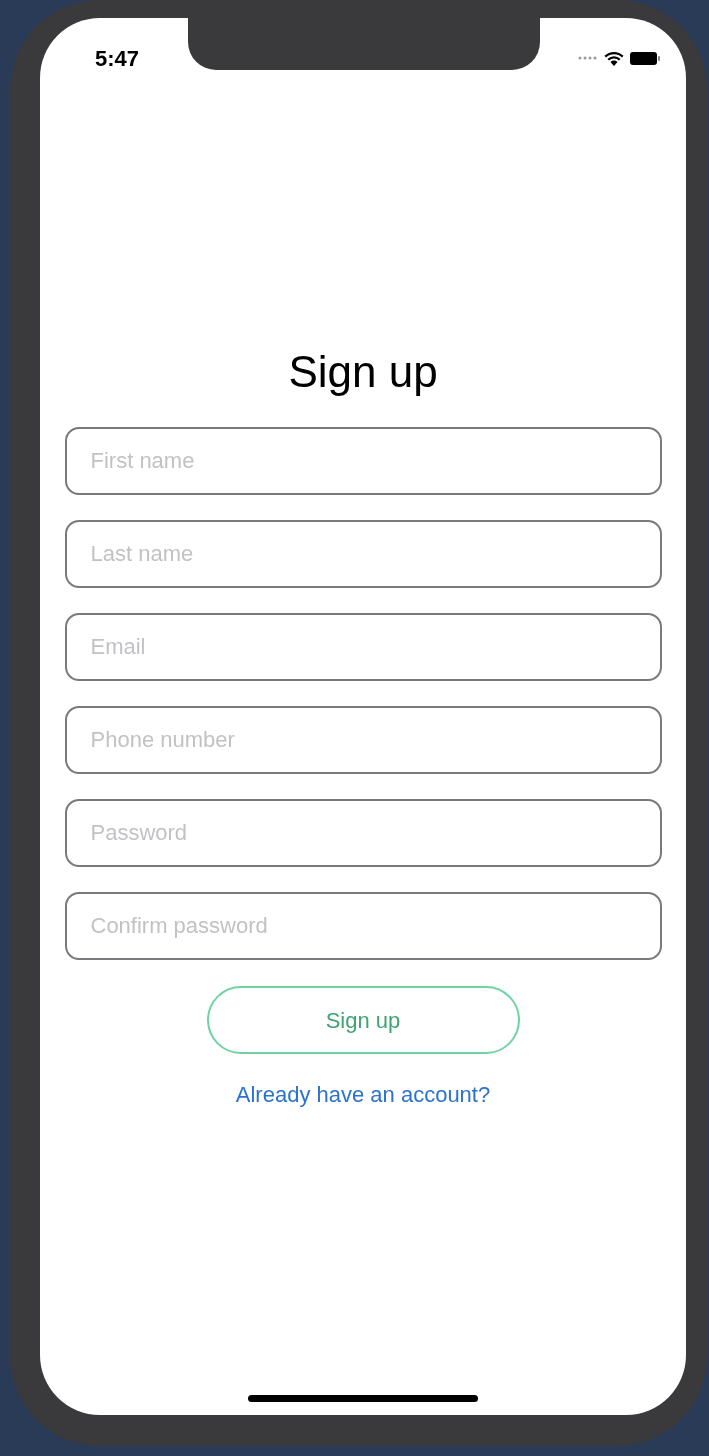 Image resolution: width=709 pixels, height=1456 pixels. What do you see at coordinates (363, 1020) in the screenshot?
I see `sign-up-button: Sign up` at bounding box center [363, 1020].